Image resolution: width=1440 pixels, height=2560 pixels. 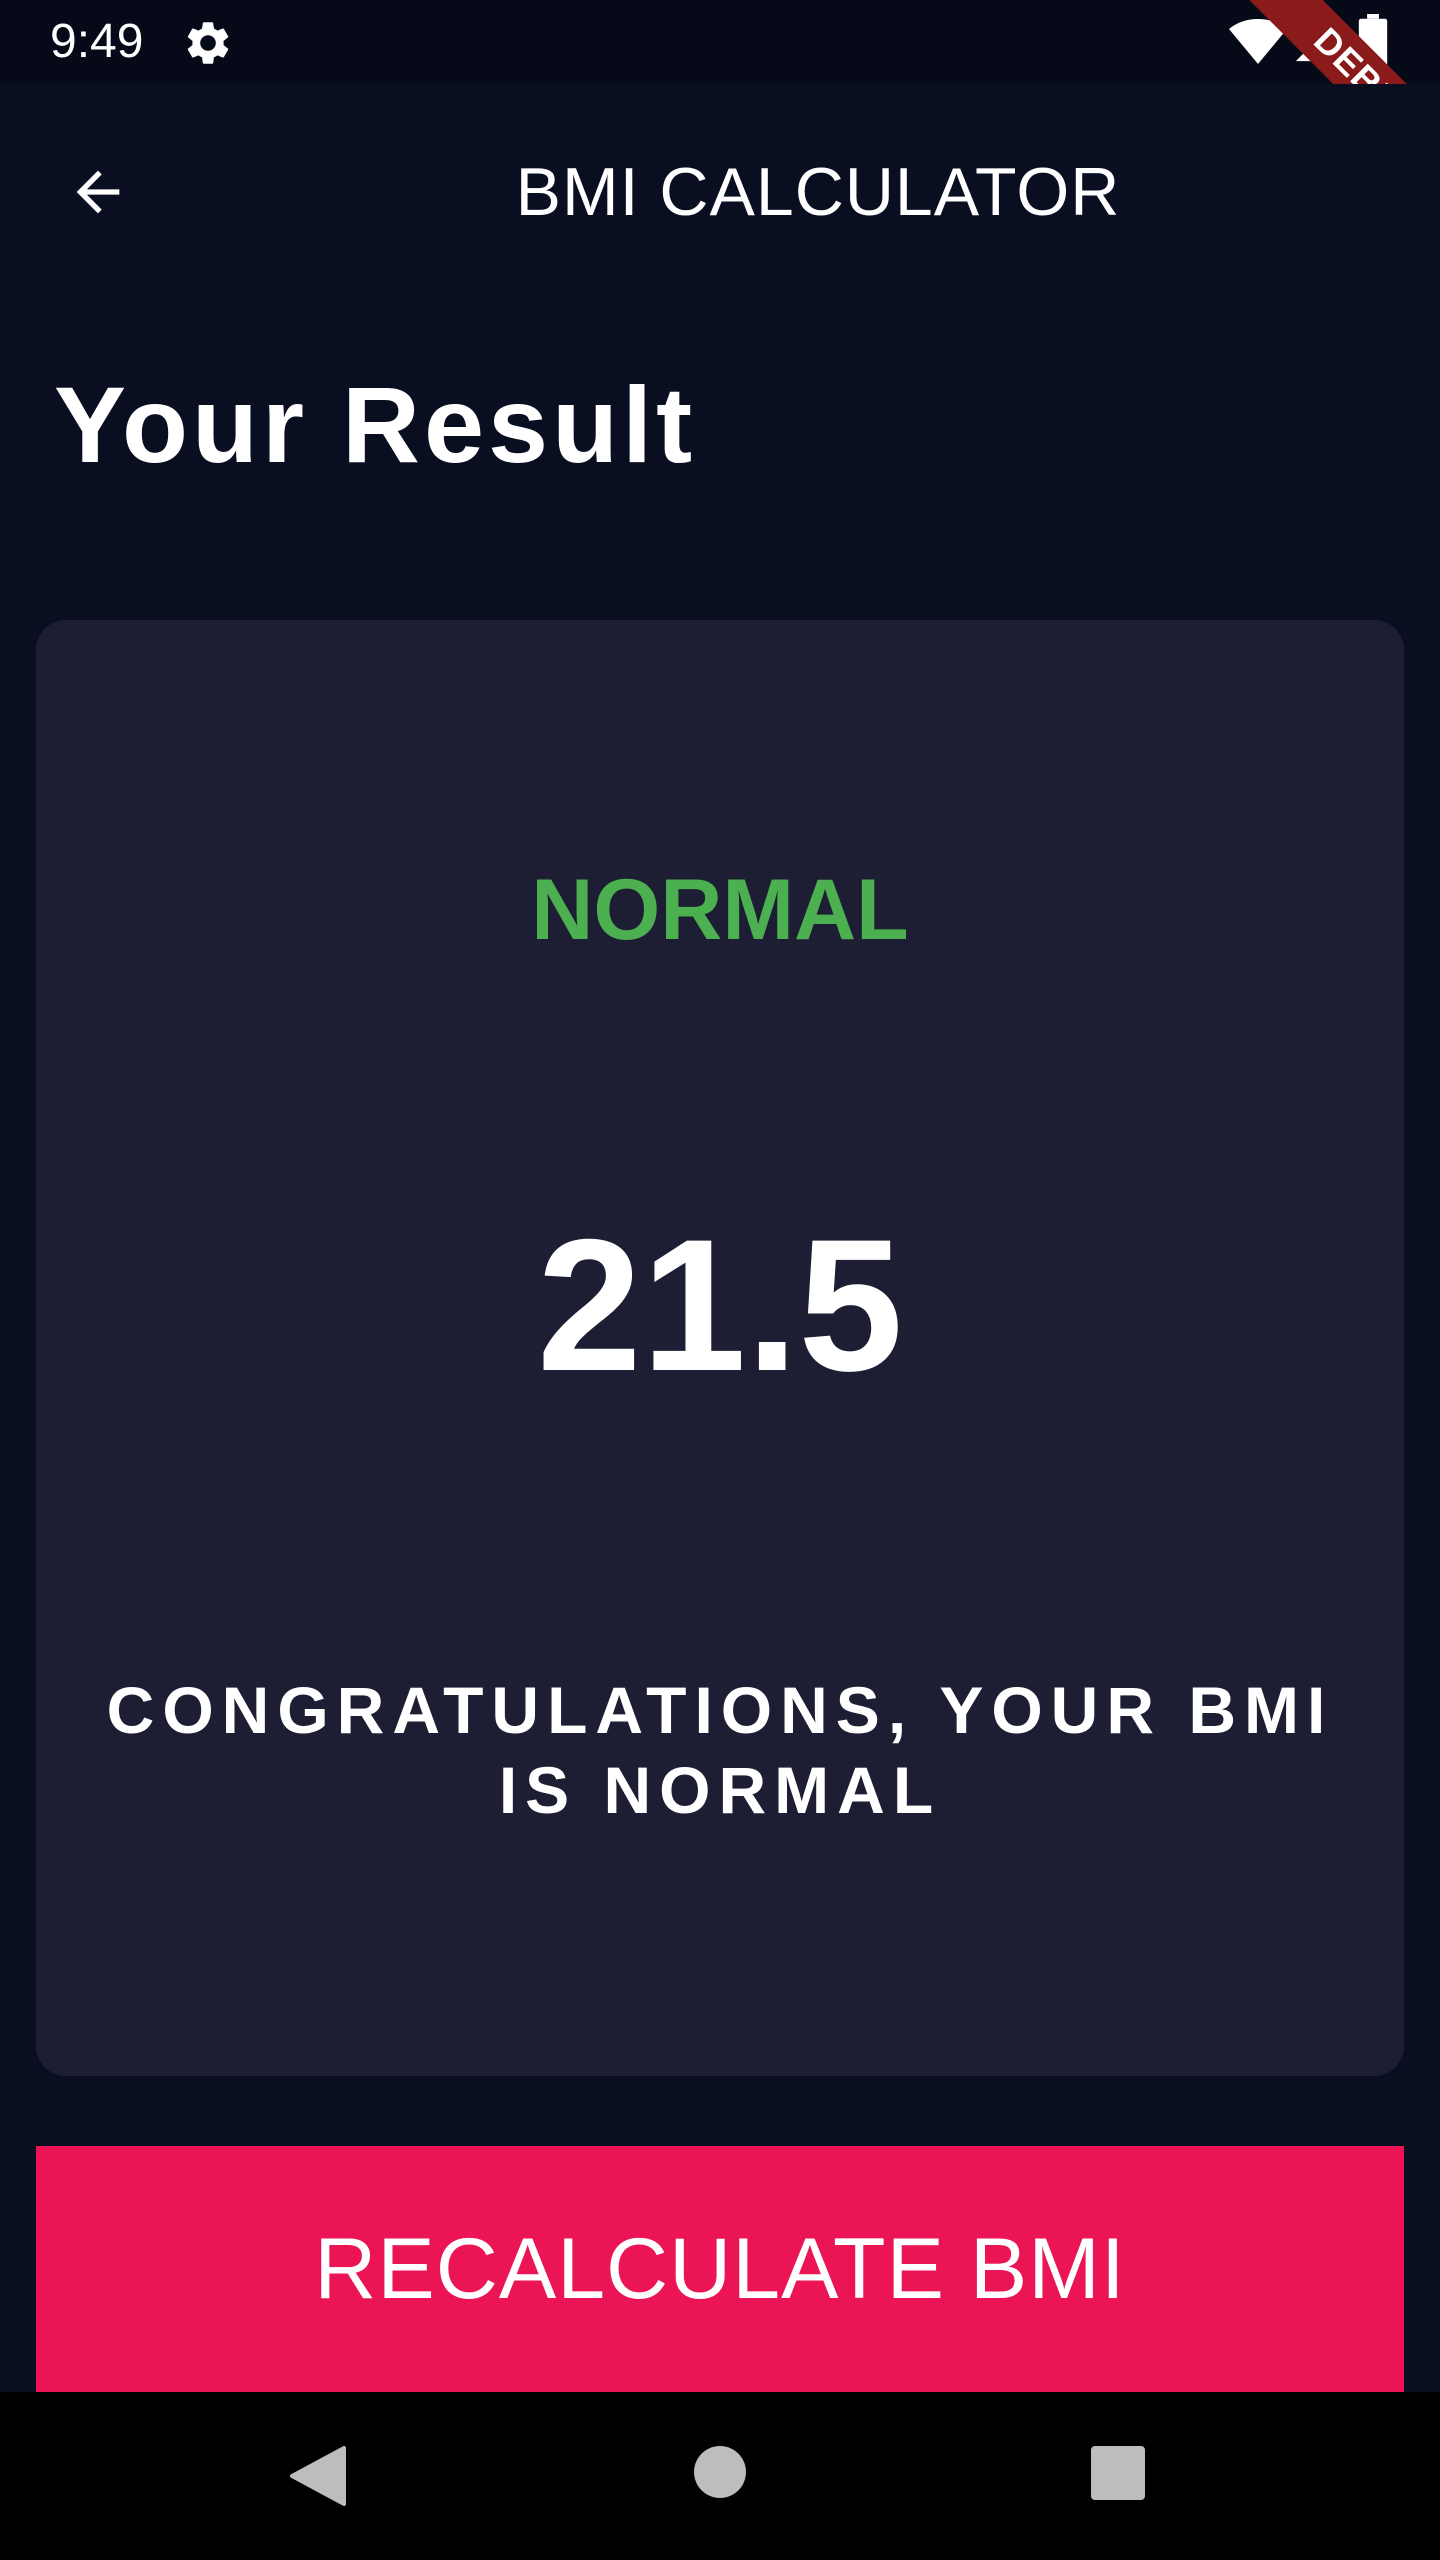 I want to click on app-bar: BMI CALCULATOR, so click(x=720, y=182).